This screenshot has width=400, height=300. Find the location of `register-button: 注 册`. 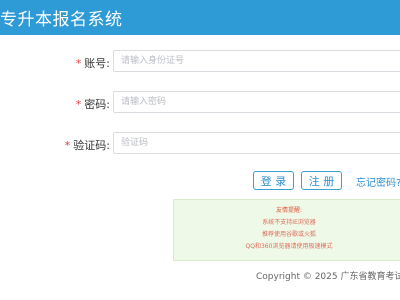

register-button: 注 册 is located at coordinates (321, 180).